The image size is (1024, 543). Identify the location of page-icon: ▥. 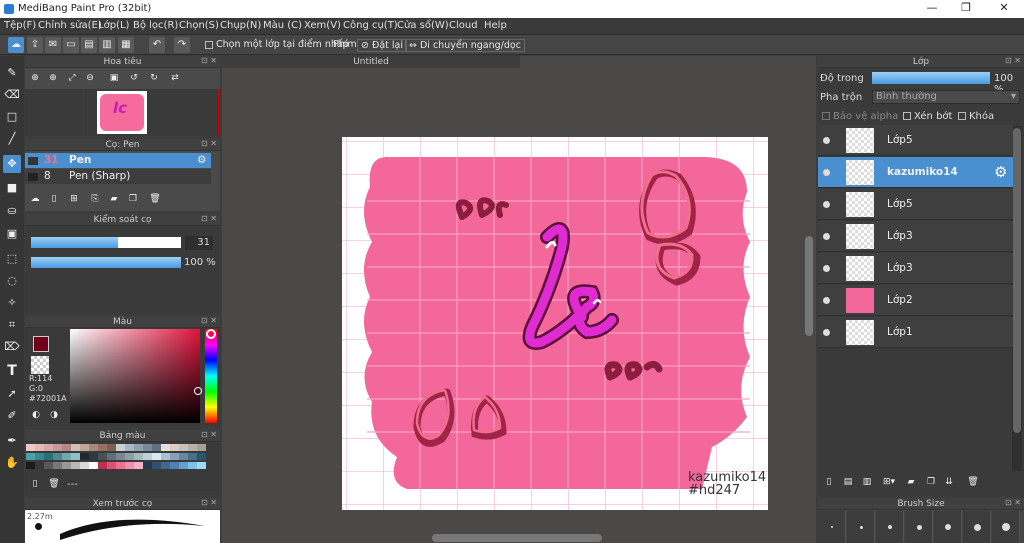
(107, 45).